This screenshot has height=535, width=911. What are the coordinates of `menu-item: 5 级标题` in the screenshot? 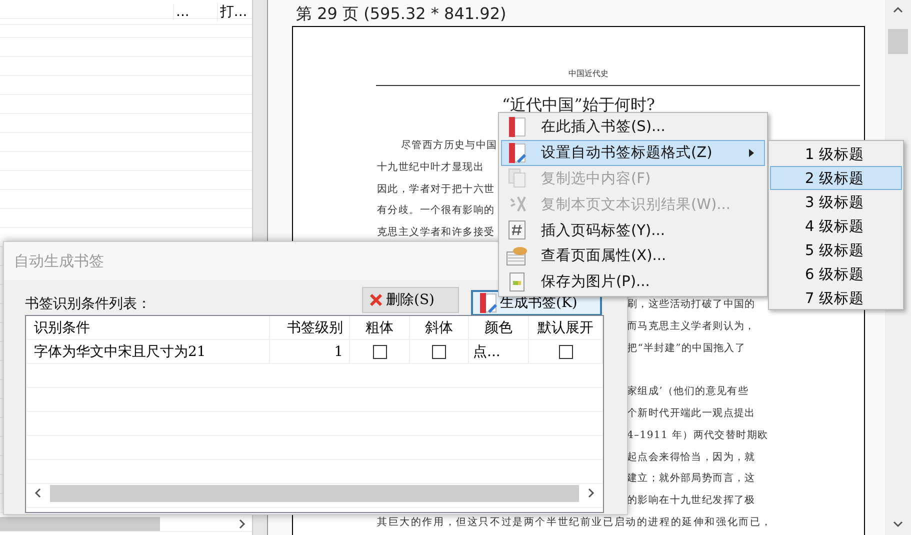 It's located at (836, 250).